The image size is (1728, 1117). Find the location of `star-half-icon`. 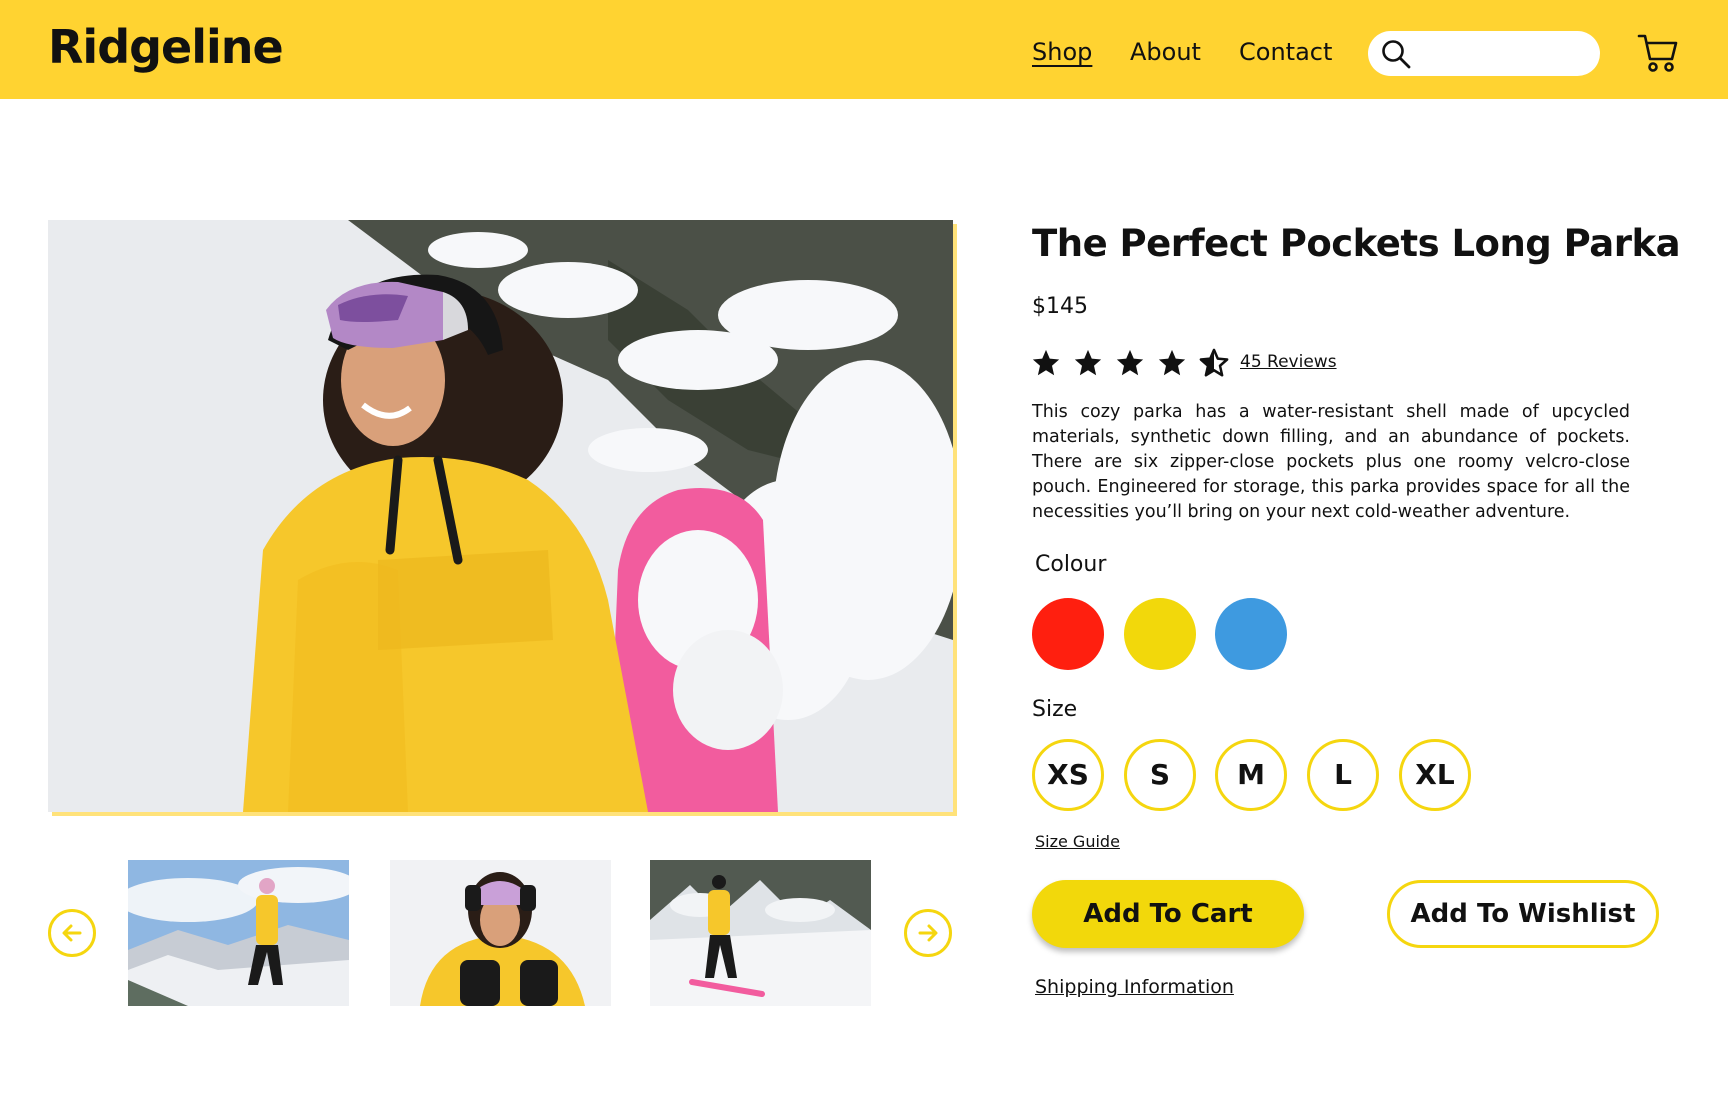

star-half-icon is located at coordinates (1214, 362).